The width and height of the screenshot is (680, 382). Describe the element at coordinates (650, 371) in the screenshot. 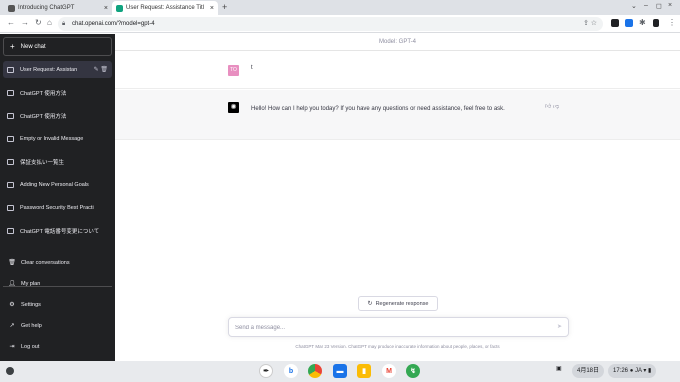

I see `battery-icon: ▮` at that location.